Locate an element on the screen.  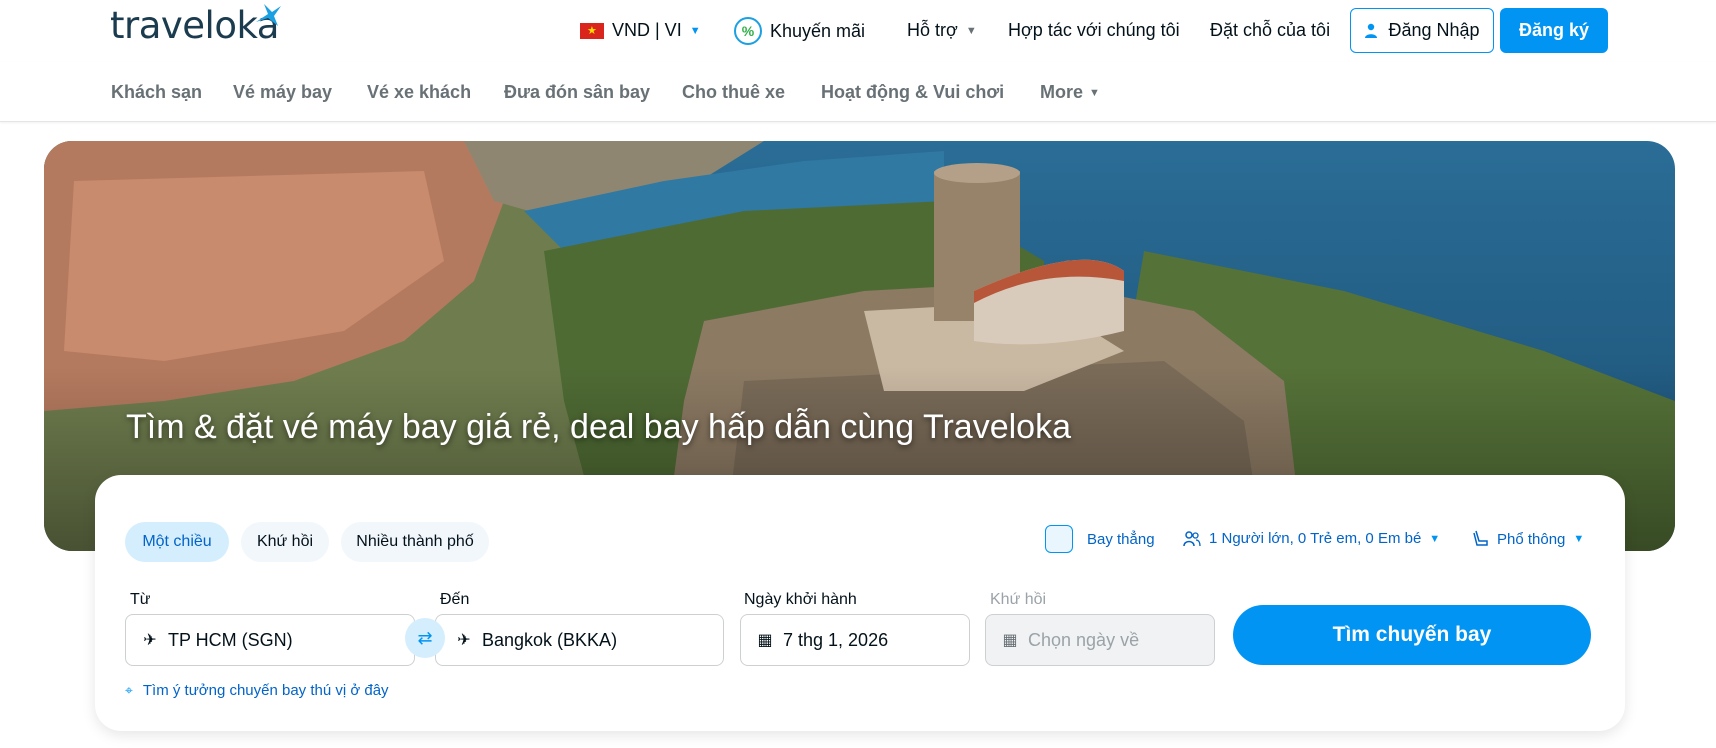
return-date-label: Khứ hồi is located at coordinates (1018, 599).